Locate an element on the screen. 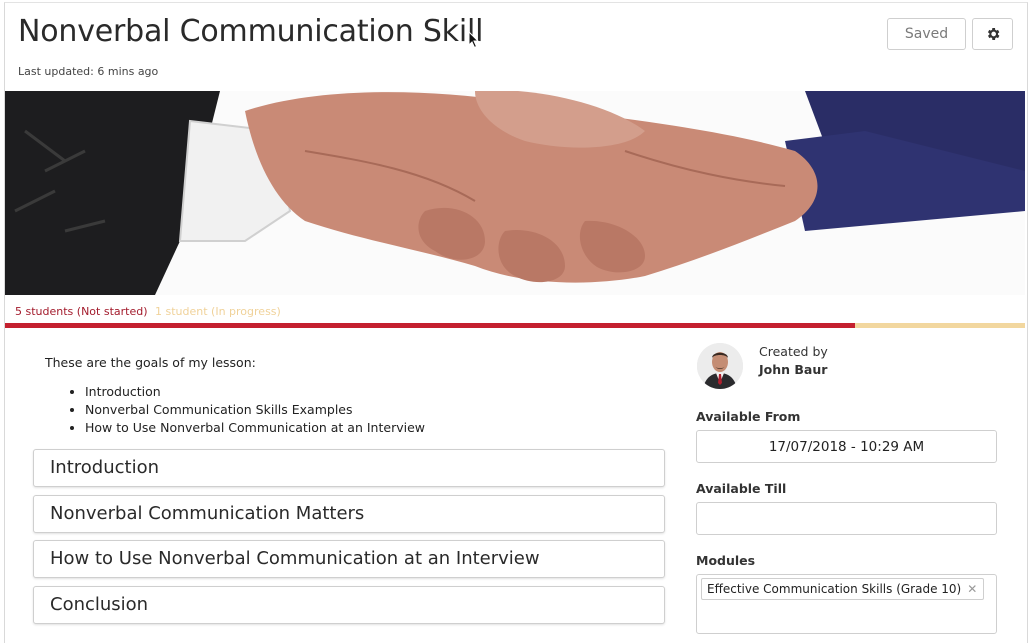 The image size is (1036, 643). gear-icon is located at coordinates (993, 34).